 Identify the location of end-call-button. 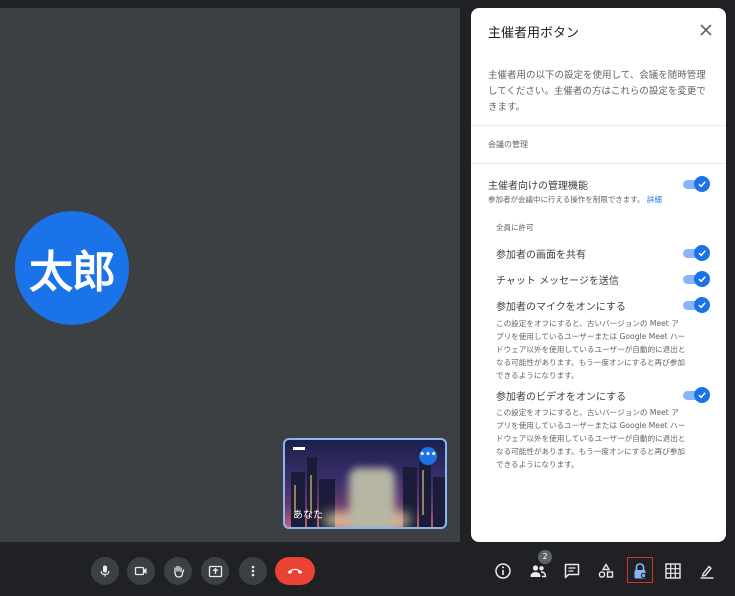
(295, 571).